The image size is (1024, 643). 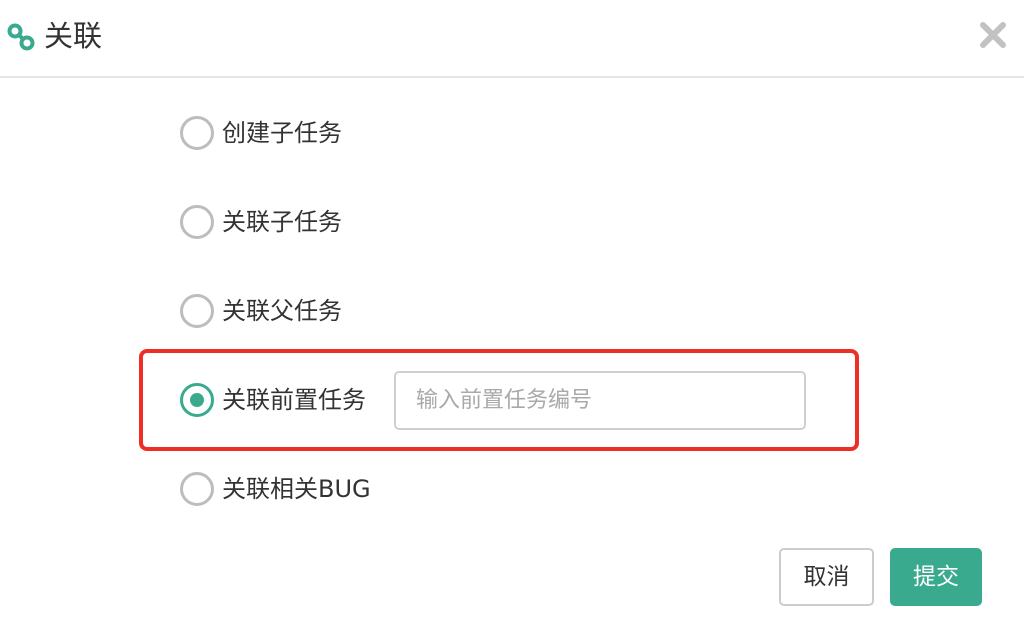 I want to click on radio-link-predecessor-task, so click(x=197, y=400).